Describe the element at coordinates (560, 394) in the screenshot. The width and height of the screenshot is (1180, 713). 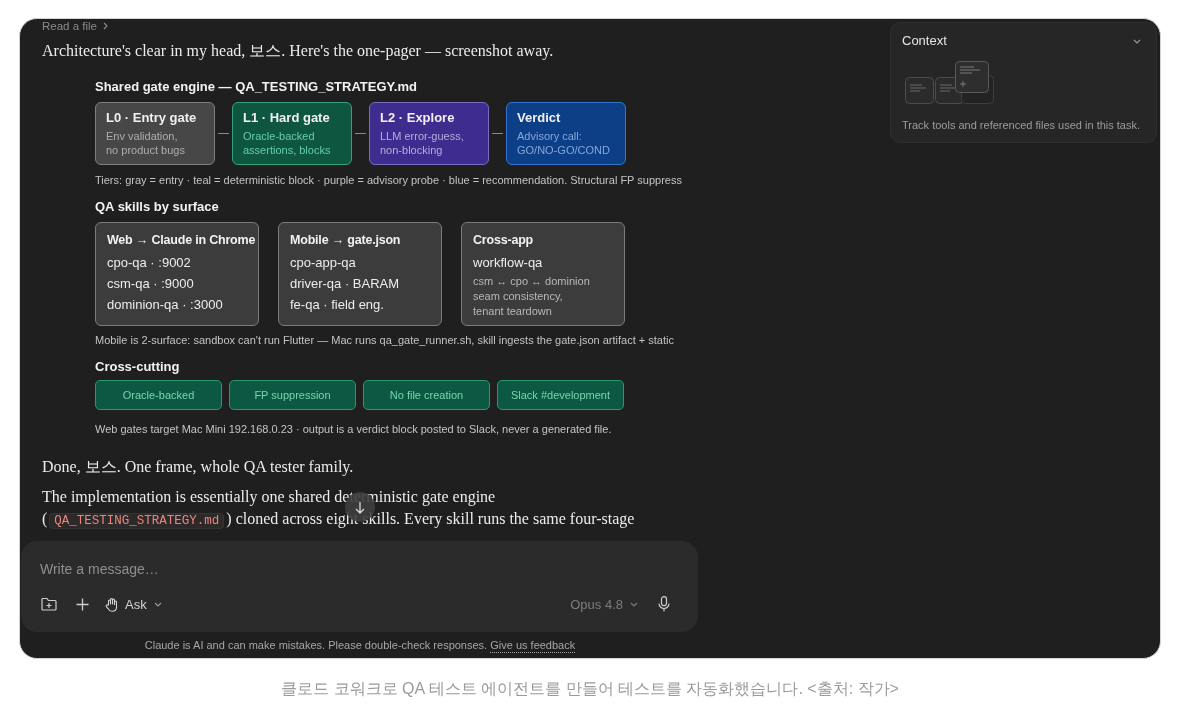
I see `feature-tag: Slack #development` at that location.